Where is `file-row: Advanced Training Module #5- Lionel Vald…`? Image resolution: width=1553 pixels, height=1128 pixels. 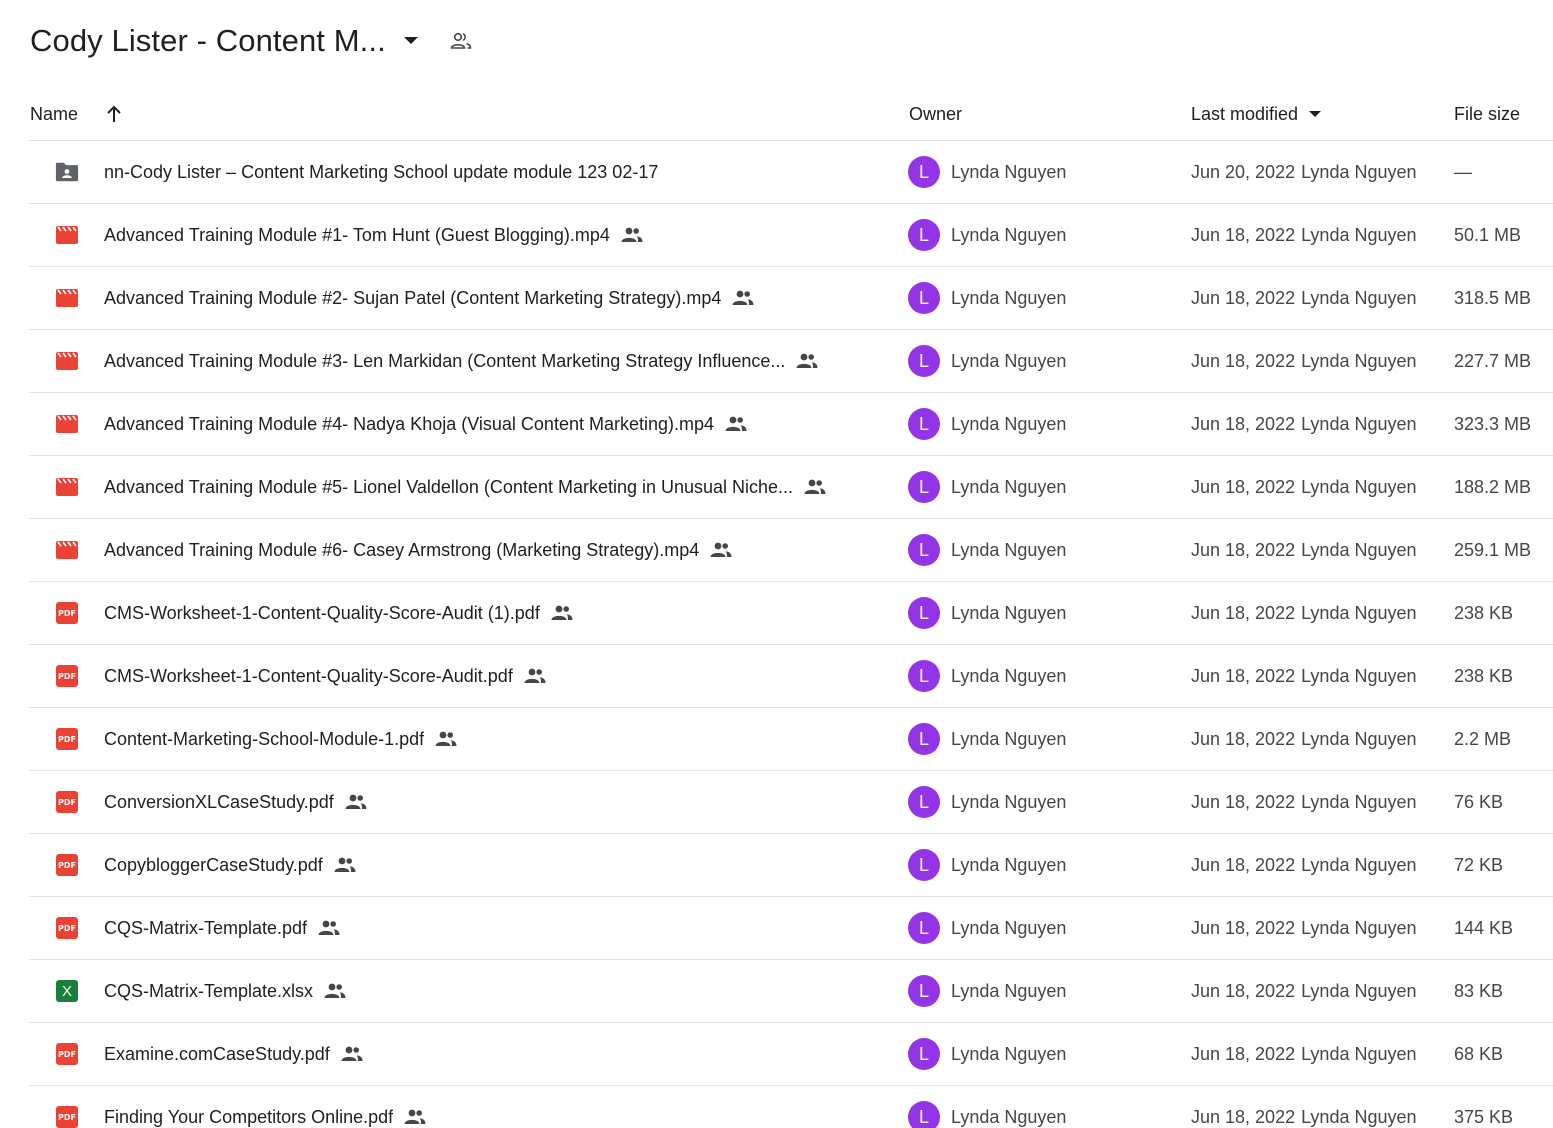 file-row: Advanced Training Module #5- Lionel Vald… is located at coordinates (791, 487).